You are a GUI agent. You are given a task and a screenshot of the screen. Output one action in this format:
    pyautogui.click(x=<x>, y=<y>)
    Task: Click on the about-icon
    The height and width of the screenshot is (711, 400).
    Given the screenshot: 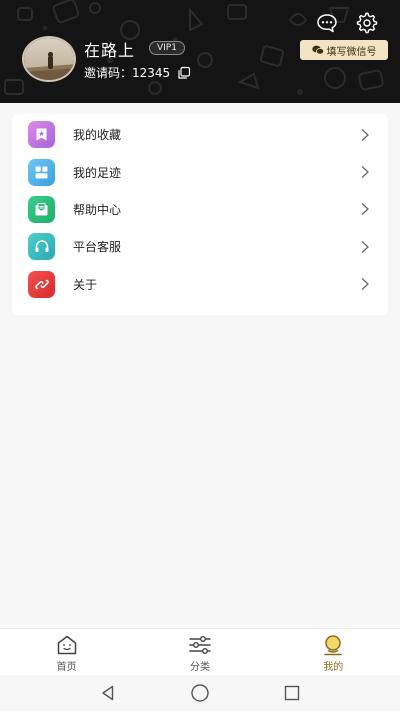 What is the action you would take?
    pyautogui.click(x=41, y=284)
    